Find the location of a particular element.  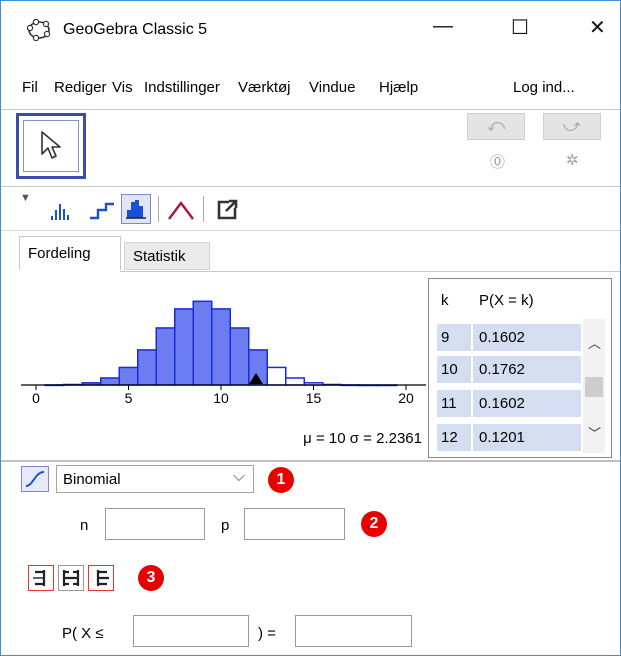

tab-statistik: Statistik is located at coordinates (167, 256).